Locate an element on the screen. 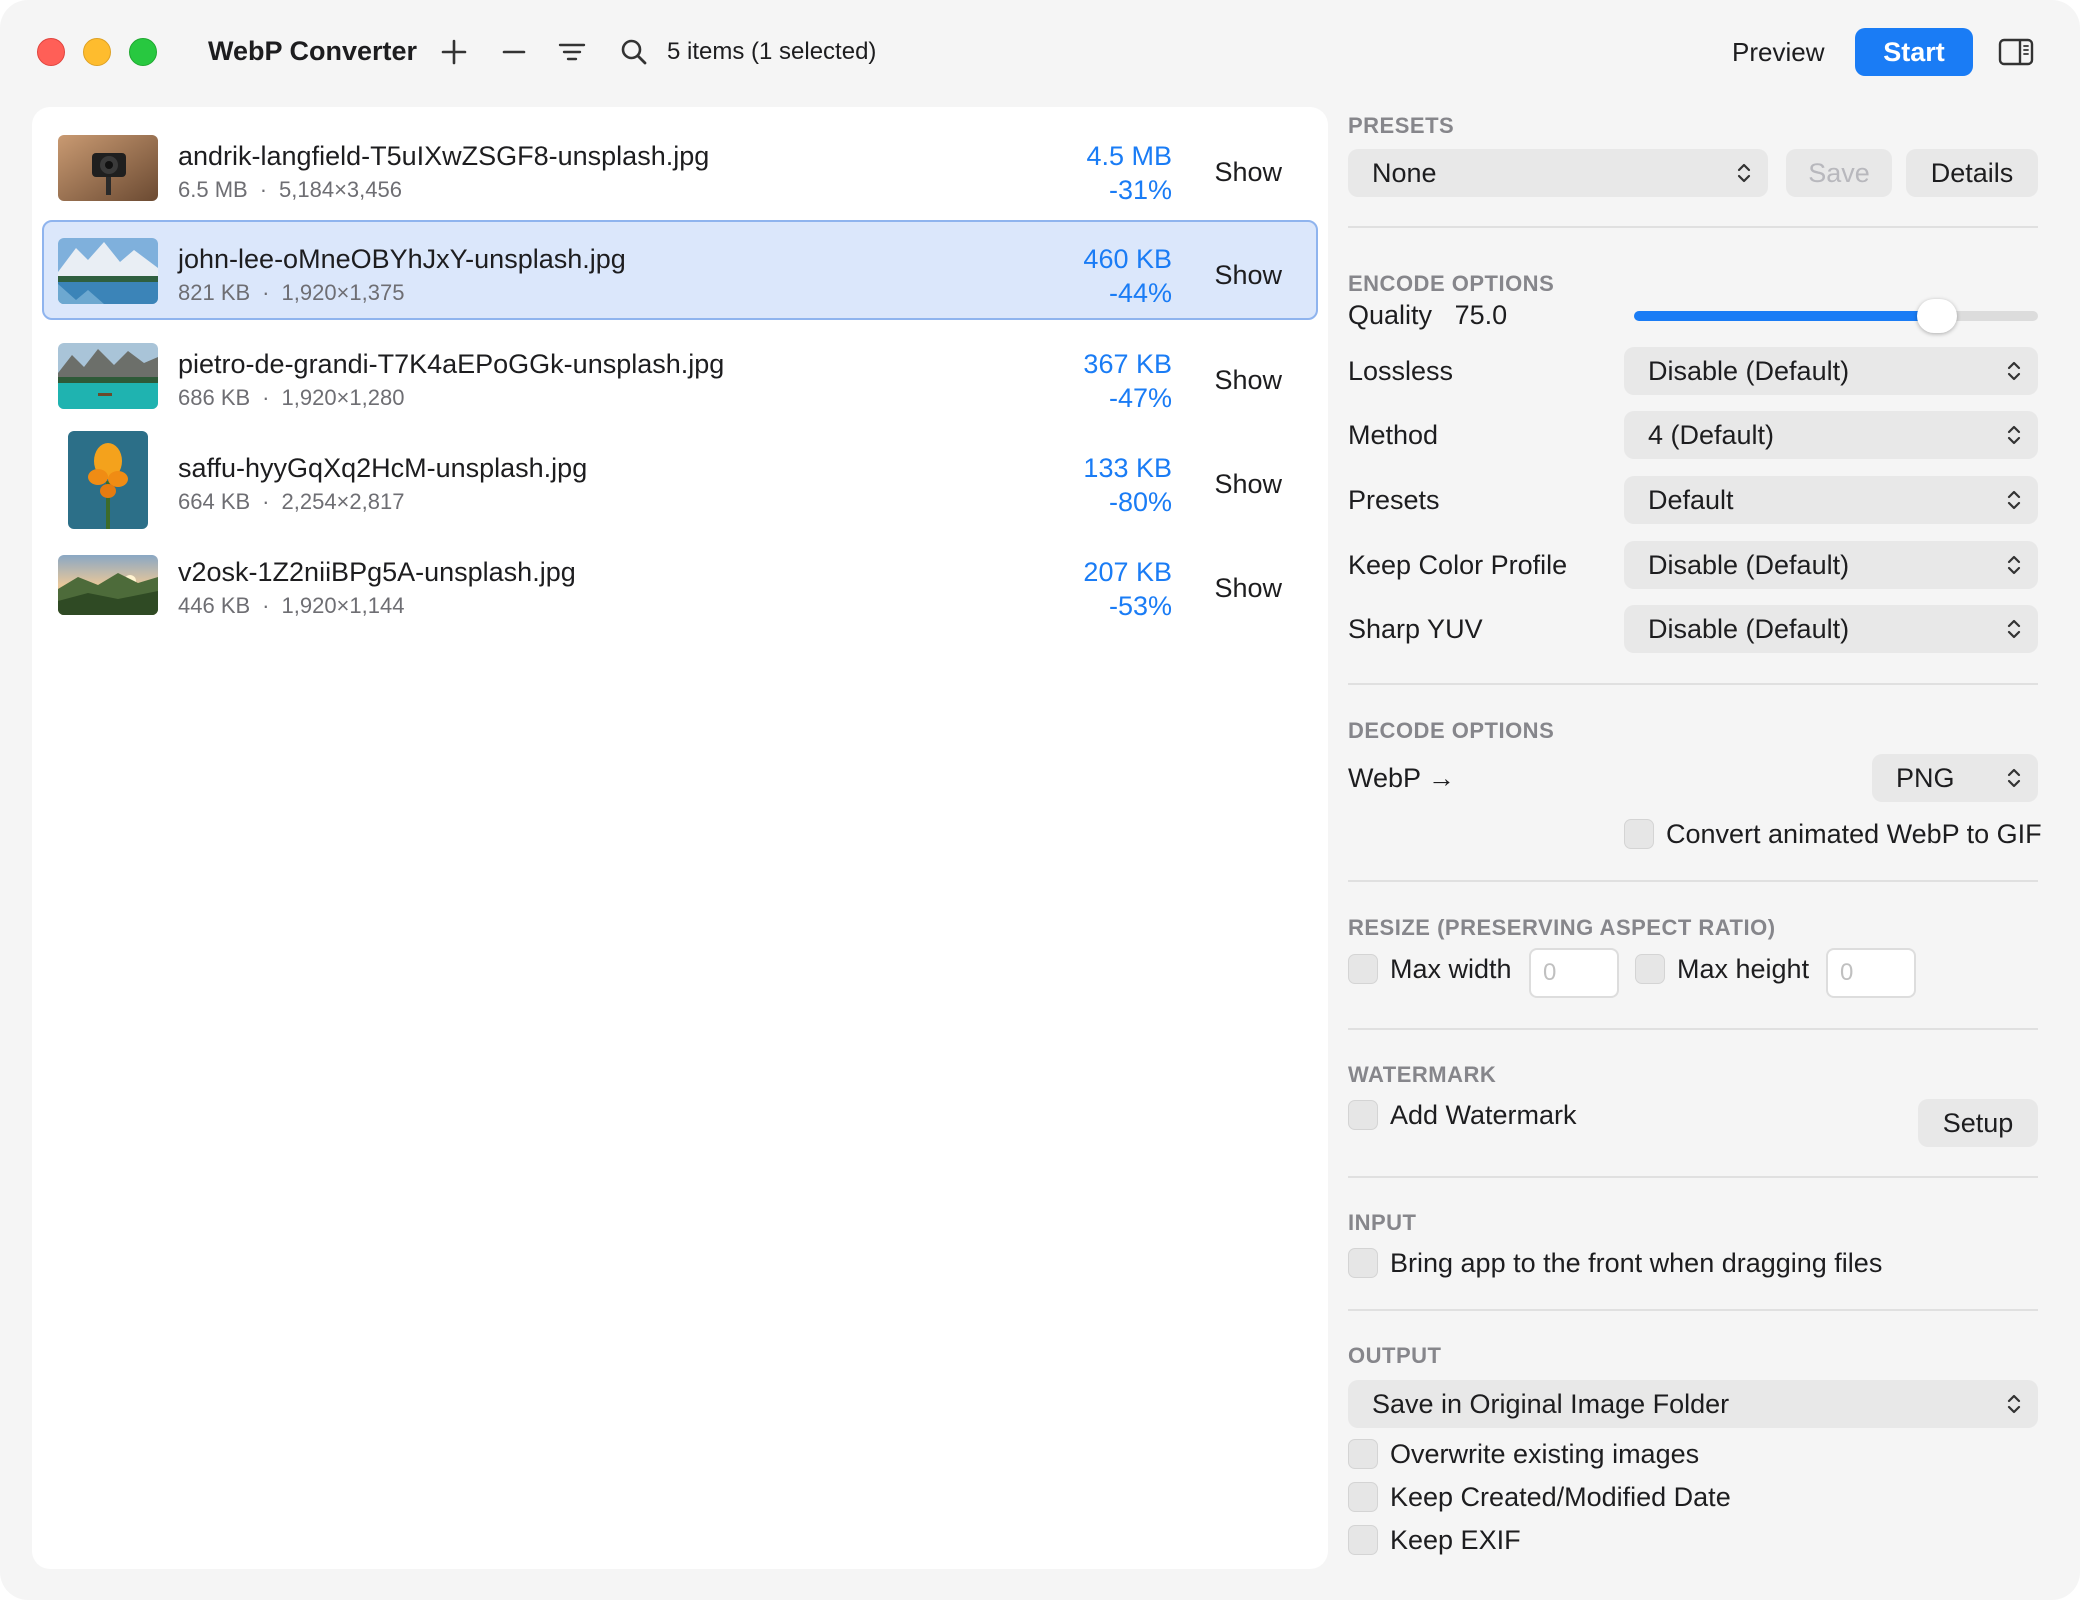 Image resolution: width=2080 pixels, height=1600 pixels. output-location-select: Save in Original Image Folder is located at coordinates (1693, 1404).